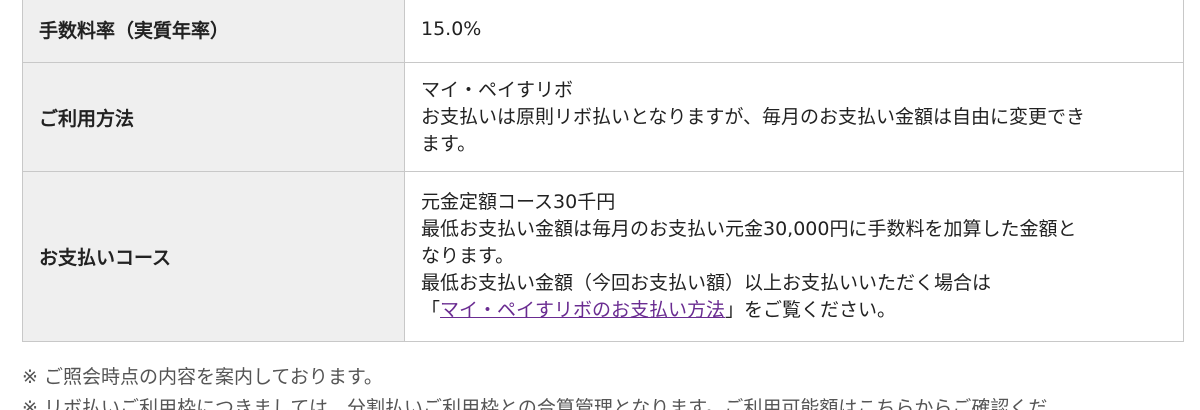 This screenshot has height=410, width=1200. What do you see at coordinates (811, 310) in the screenshot?
I see `link-close-text: 」をご覧ください。` at bounding box center [811, 310].